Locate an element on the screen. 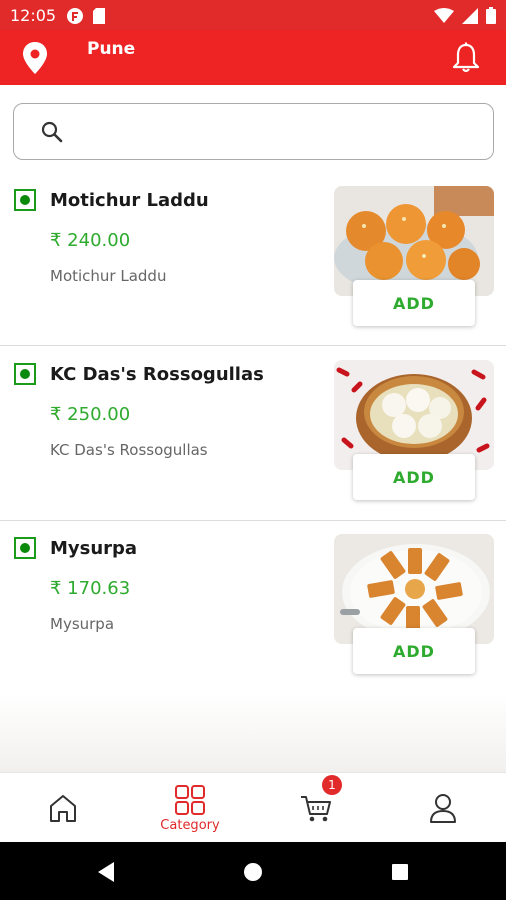  product-description: KC Das's Rossogullas is located at coordinates (129, 450).